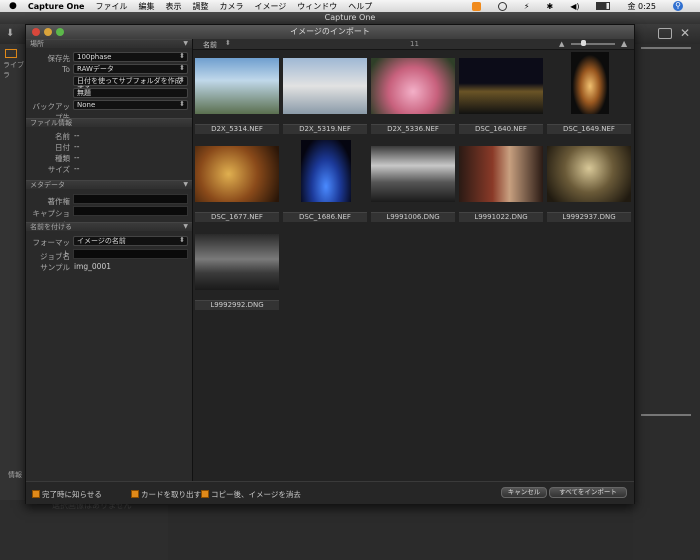 This screenshot has height=560, width=700. What do you see at coordinates (109, 43) in the screenshot?
I see `location-section-header: 場所 ▼` at bounding box center [109, 43].